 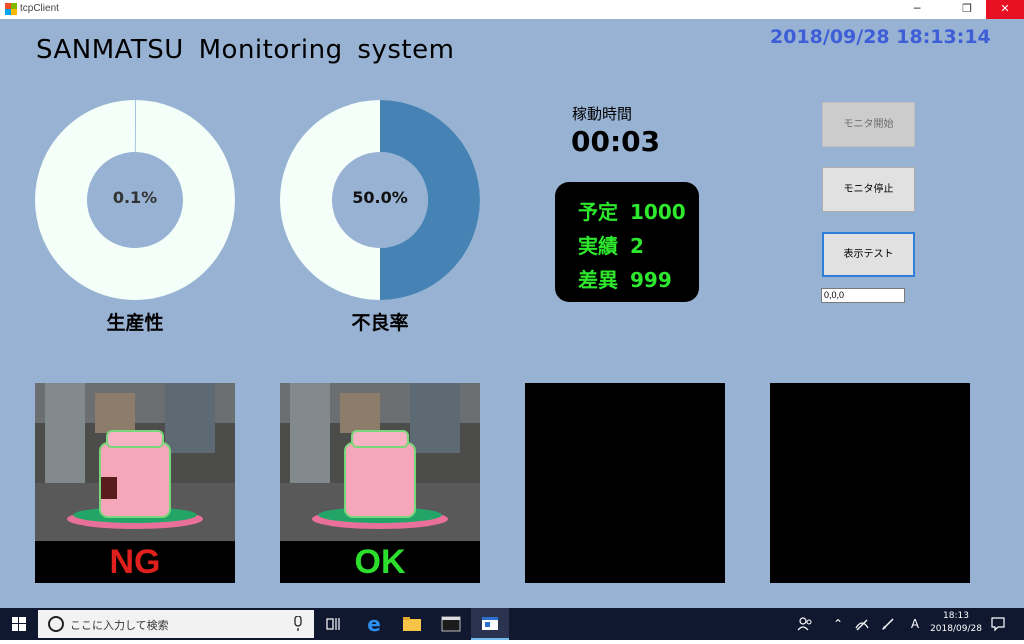 I want to click on close-button: ✕, so click(x=1005, y=9).